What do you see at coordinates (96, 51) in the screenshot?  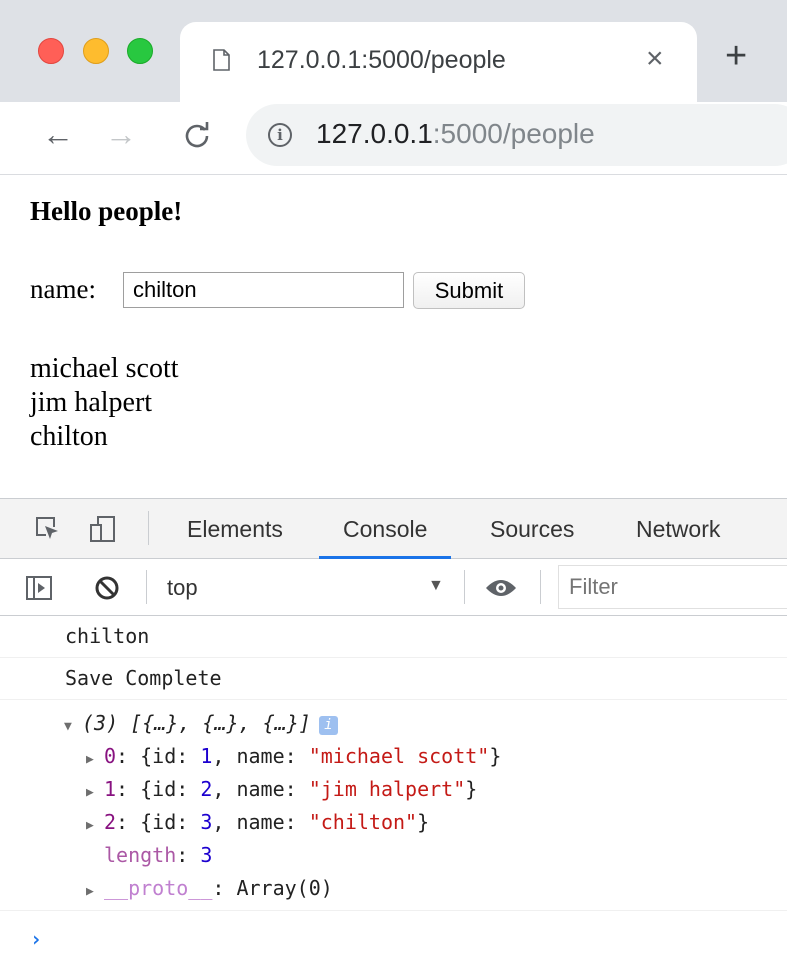 I see `minimize-window-button` at bounding box center [96, 51].